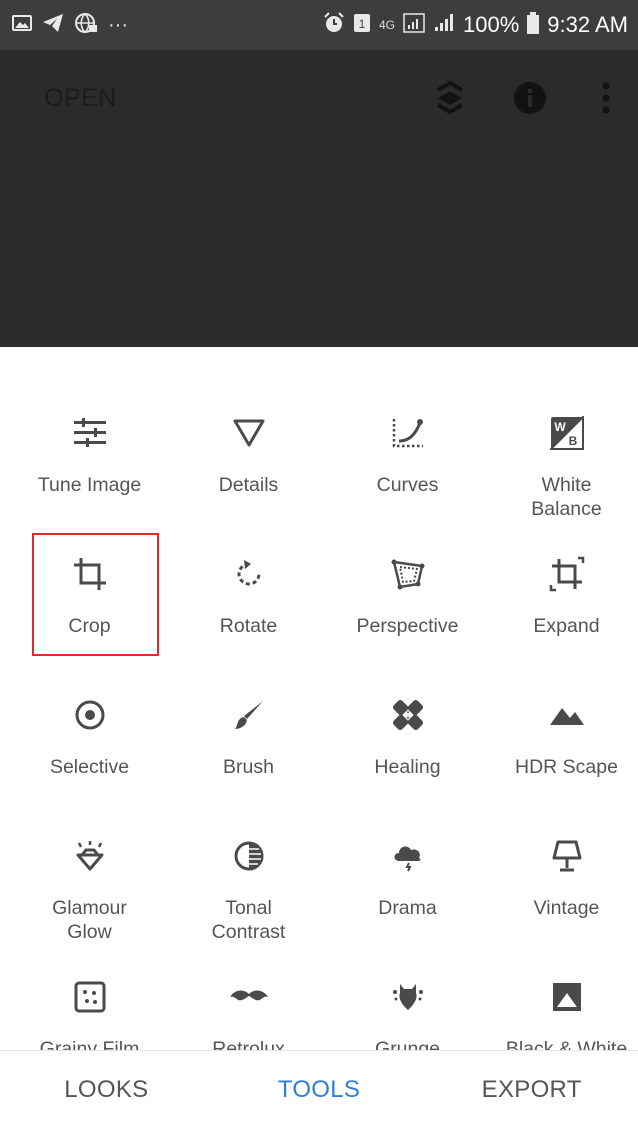  Describe the element at coordinates (386, 24) in the screenshot. I see `network-type: 4G` at that location.